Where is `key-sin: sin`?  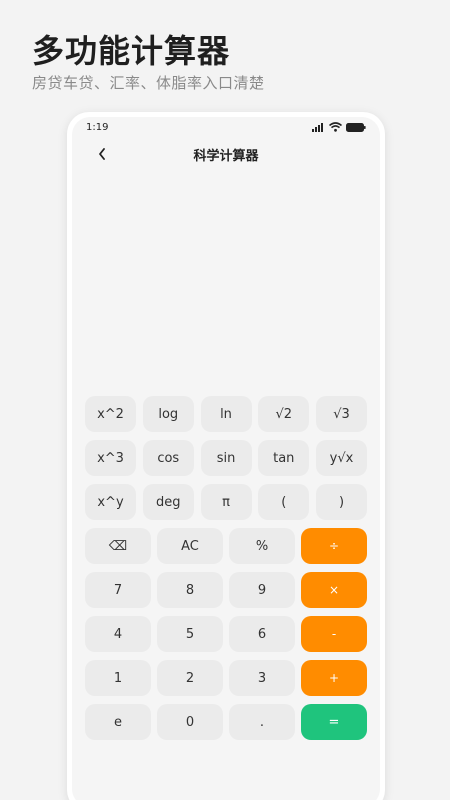 key-sin: sin is located at coordinates (226, 458).